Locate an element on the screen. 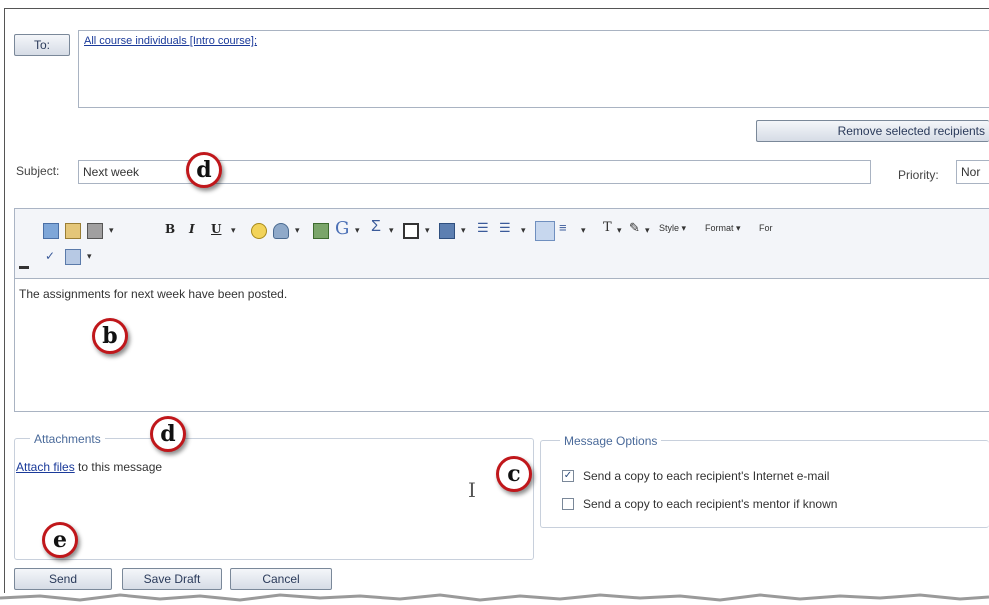  send-button: Send is located at coordinates (63, 579).